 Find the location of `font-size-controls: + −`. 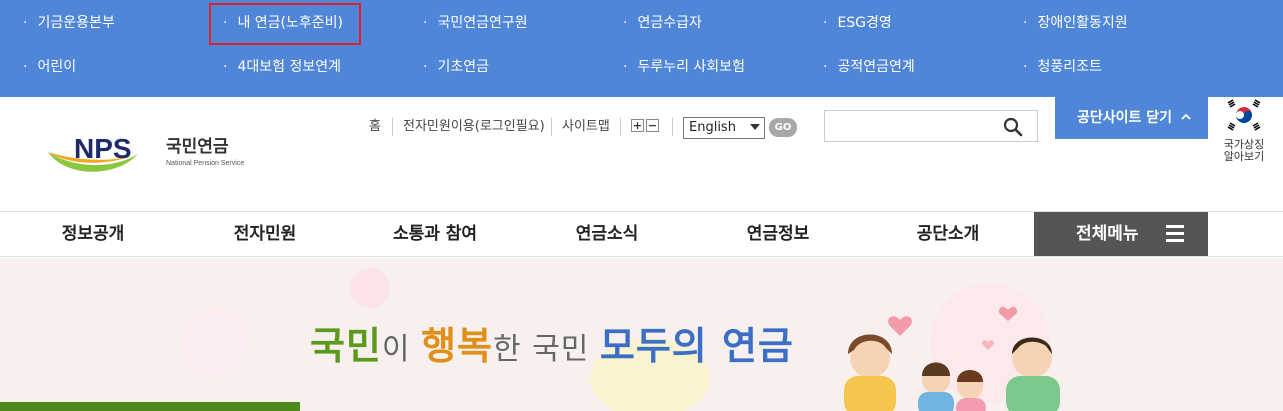

font-size-controls: + − is located at coordinates (645, 125).